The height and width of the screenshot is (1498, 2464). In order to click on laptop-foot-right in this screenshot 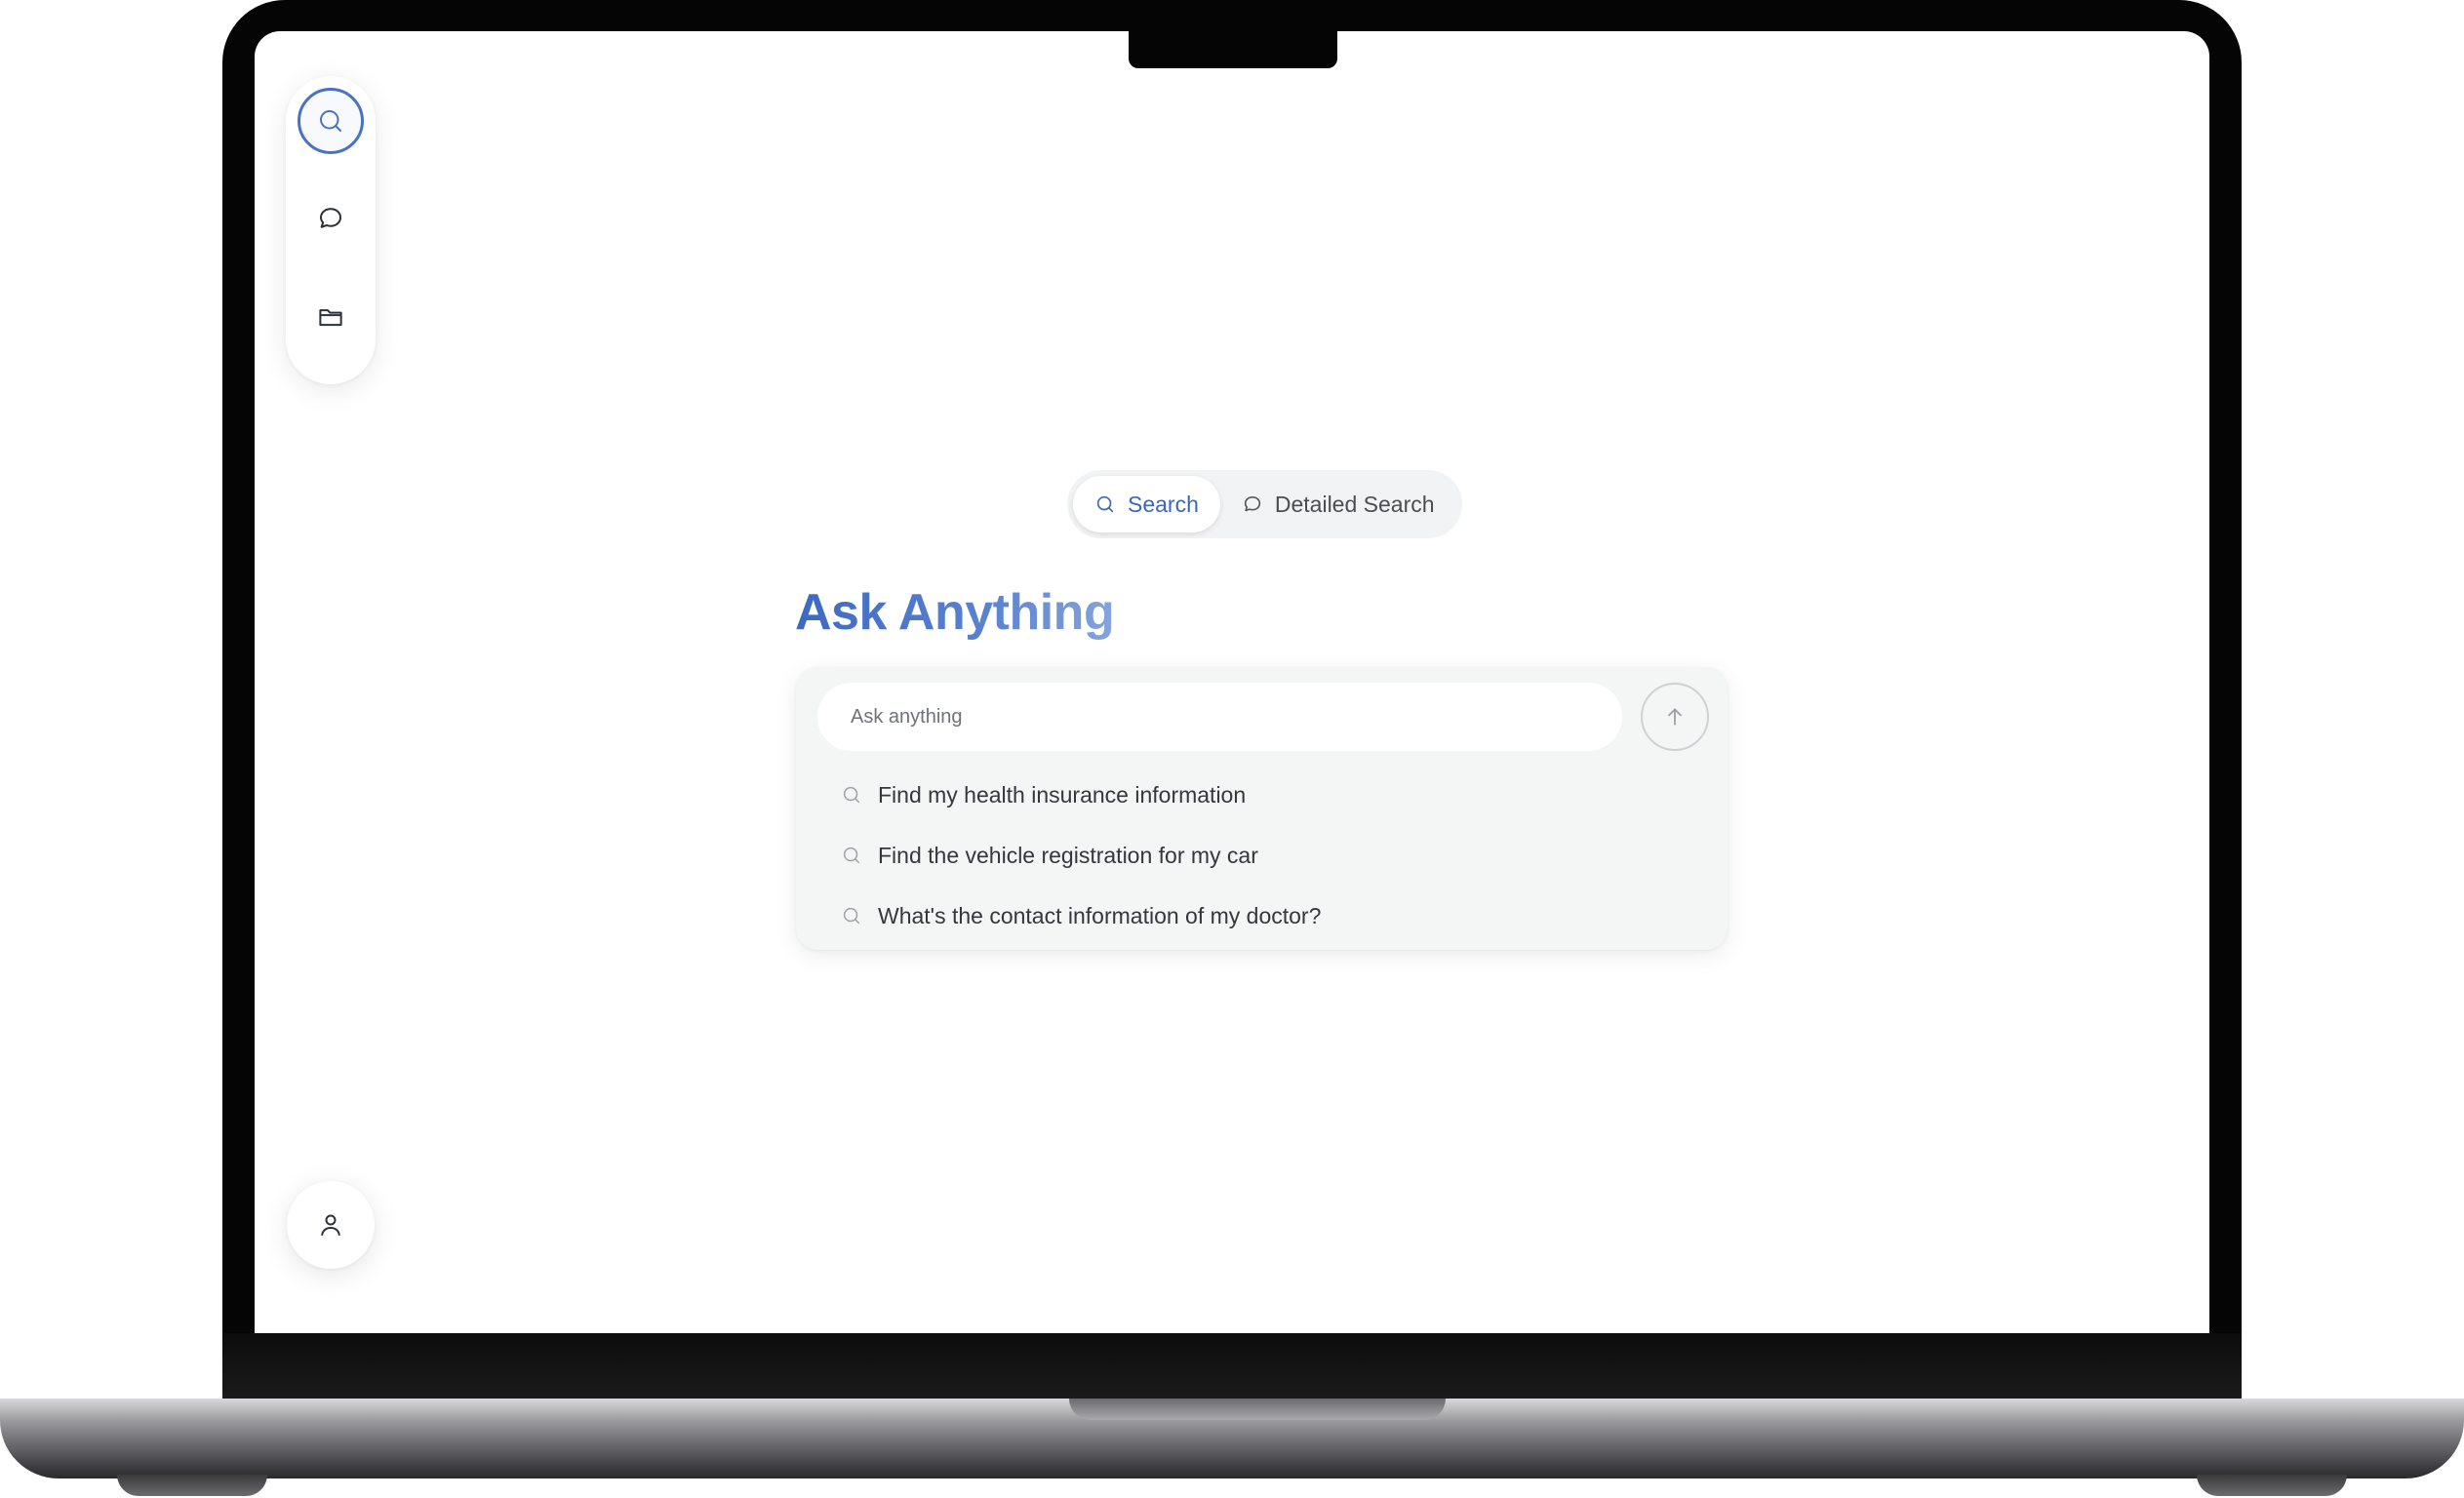, I will do `click(2272, 1485)`.